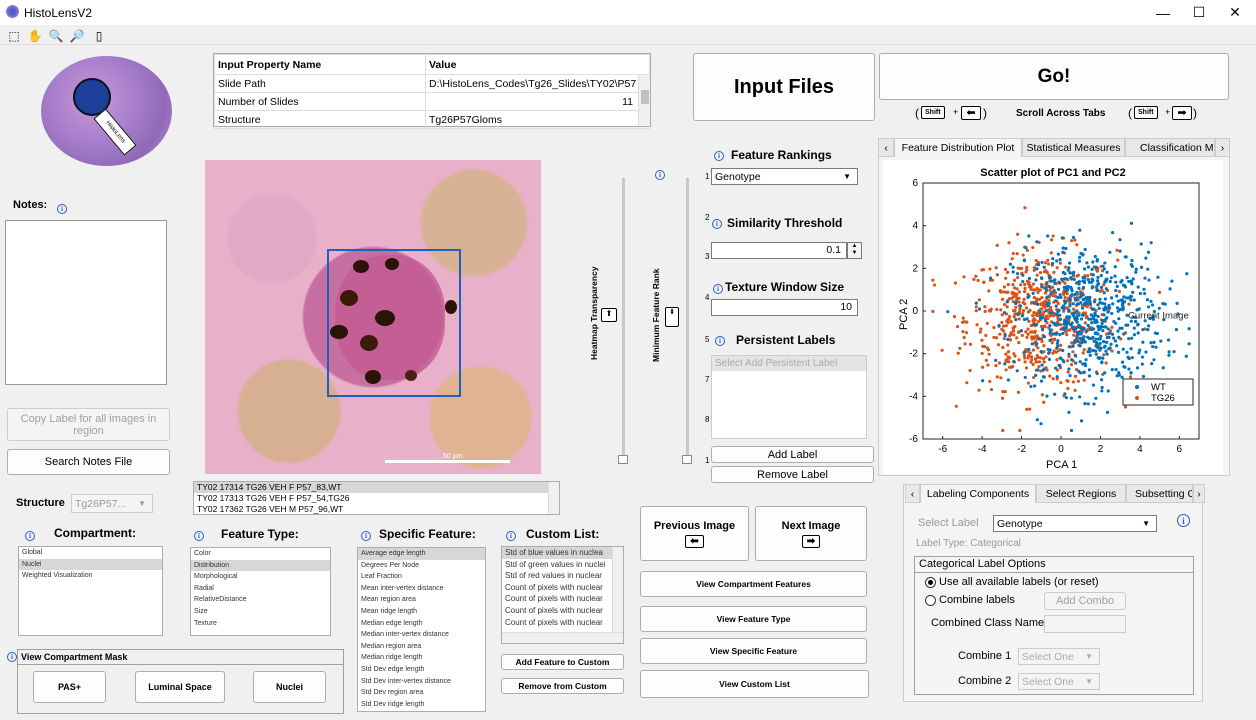 The height and width of the screenshot is (720, 1256). I want to click on zoom-out-icon: 🔎, so click(77, 36).